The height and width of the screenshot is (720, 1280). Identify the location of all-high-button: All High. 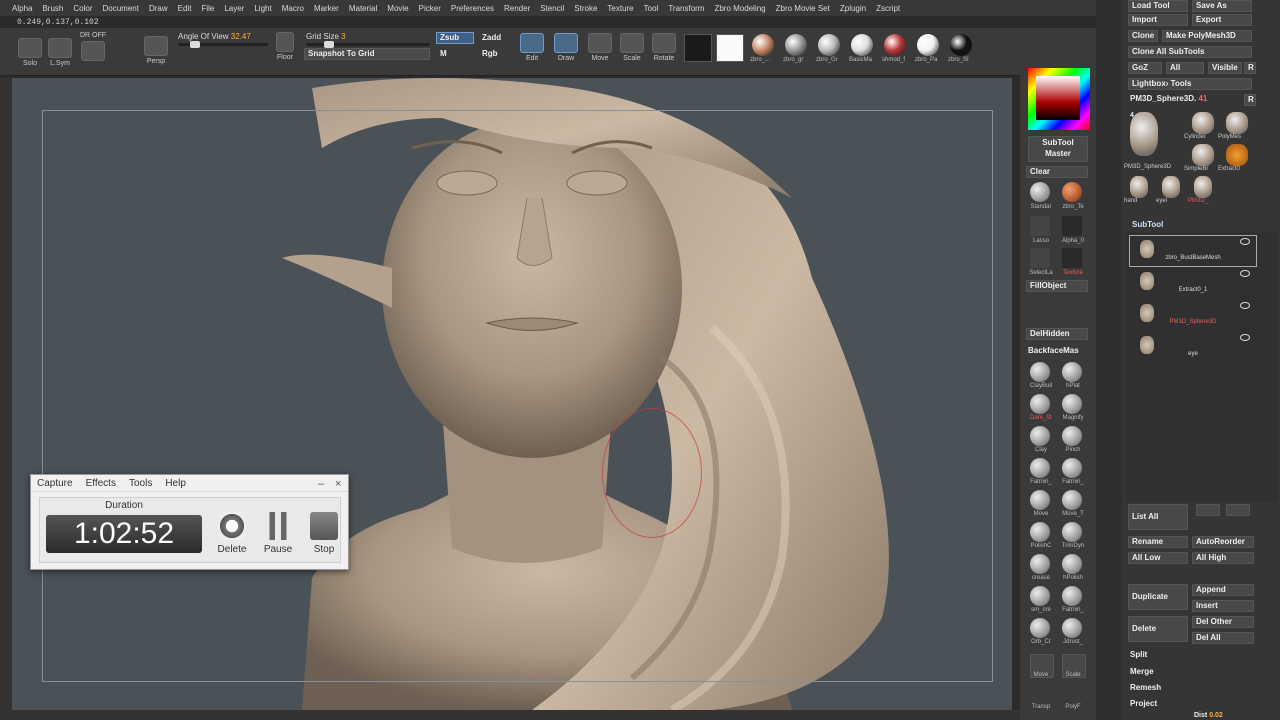
(1223, 558).